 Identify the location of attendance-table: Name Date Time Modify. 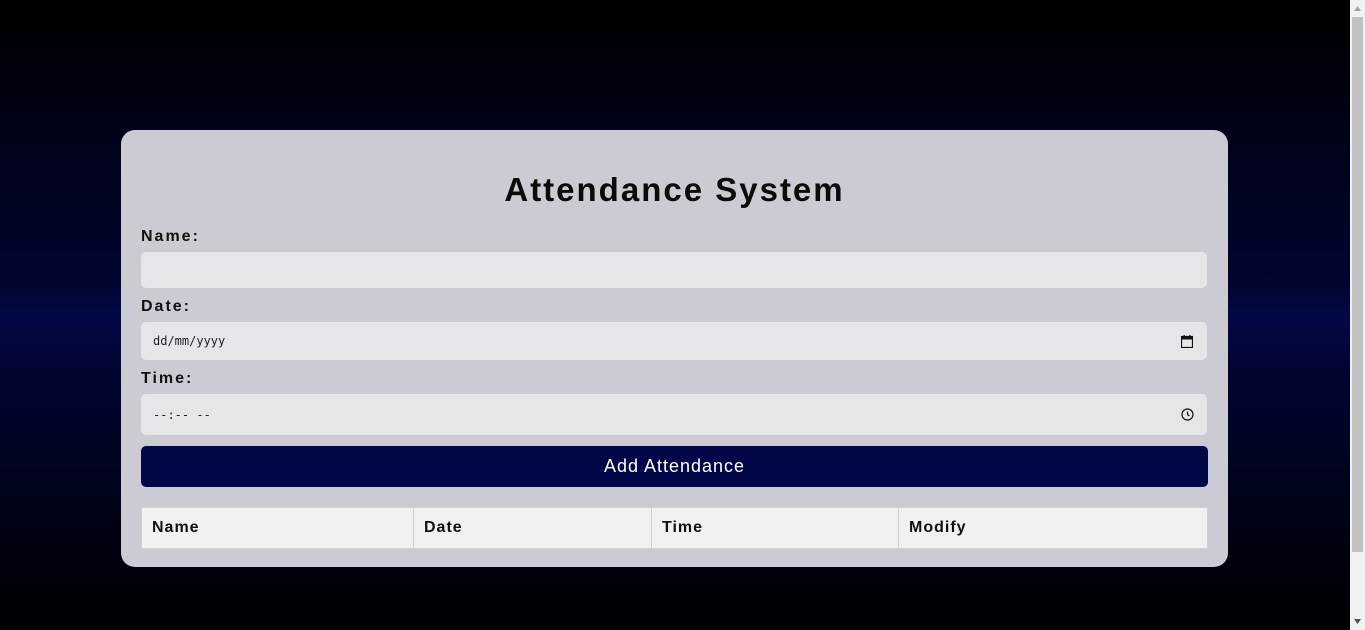
(674, 528).